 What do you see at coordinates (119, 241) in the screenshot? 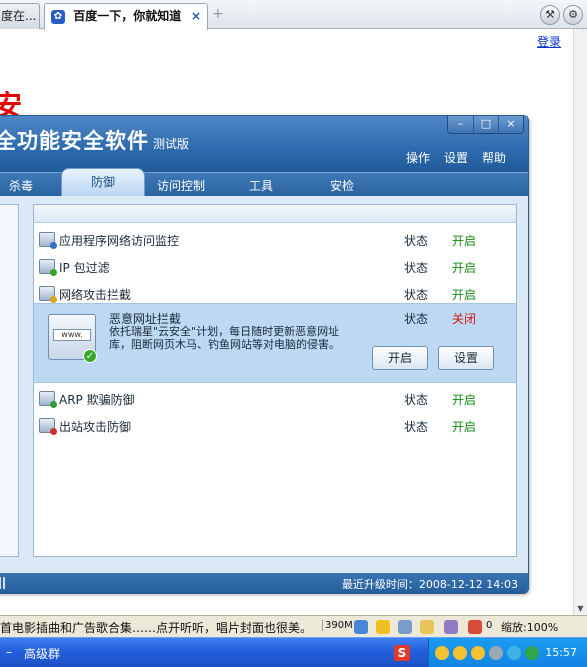
I see `item-name: 应用程序网络访问监控` at bounding box center [119, 241].